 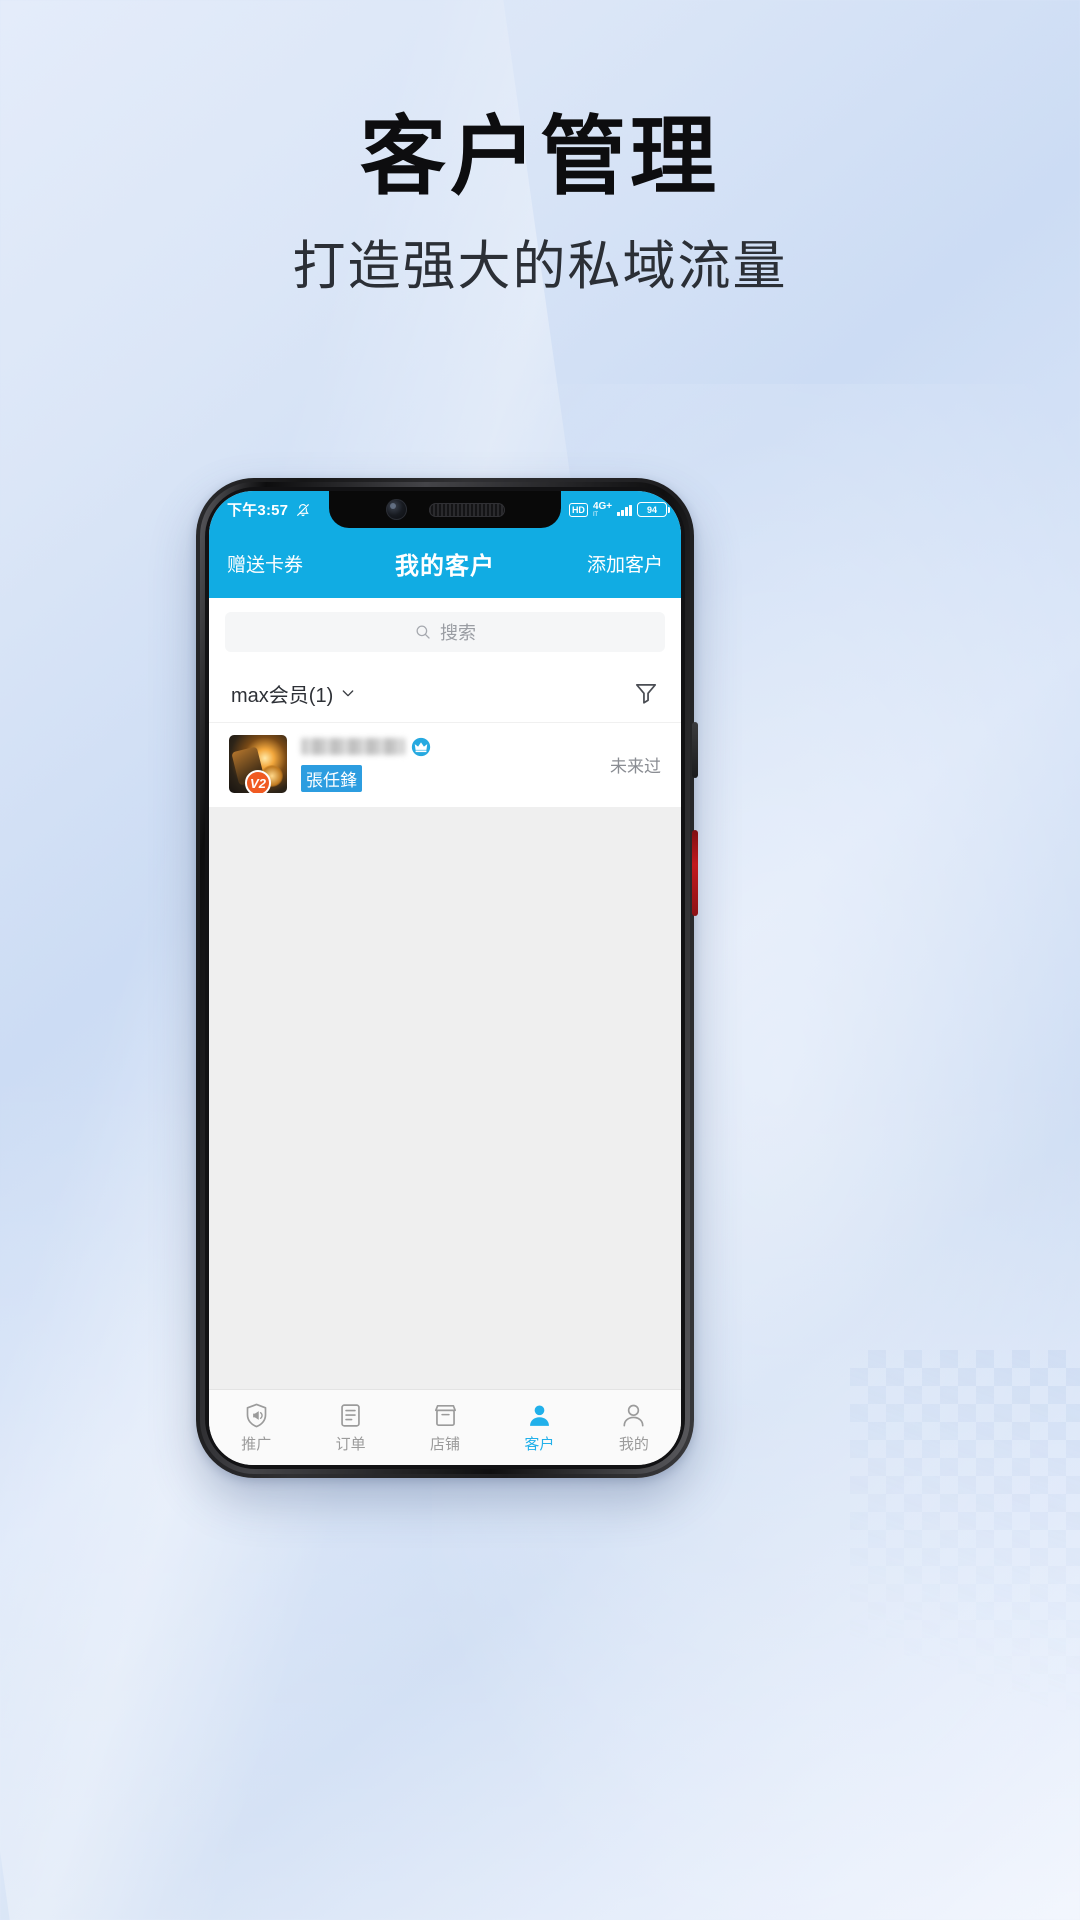 What do you see at coordinates (331, 778) in the screenshot?
I see `customer-nickname: 張任鋒` at bounding box center [331, 778].